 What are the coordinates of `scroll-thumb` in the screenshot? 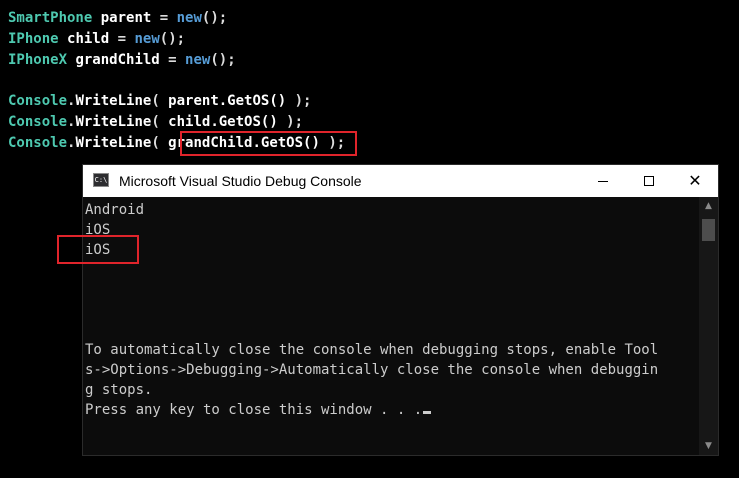 It's located at (708, 230).